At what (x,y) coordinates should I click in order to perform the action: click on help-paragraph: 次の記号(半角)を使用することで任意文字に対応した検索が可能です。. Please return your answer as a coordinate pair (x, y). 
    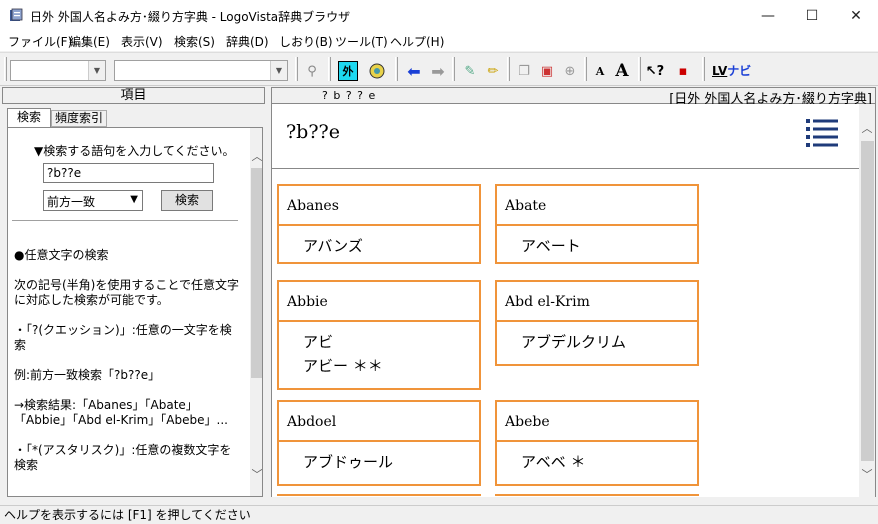
    Looking at the image, I should click on (127, 292).